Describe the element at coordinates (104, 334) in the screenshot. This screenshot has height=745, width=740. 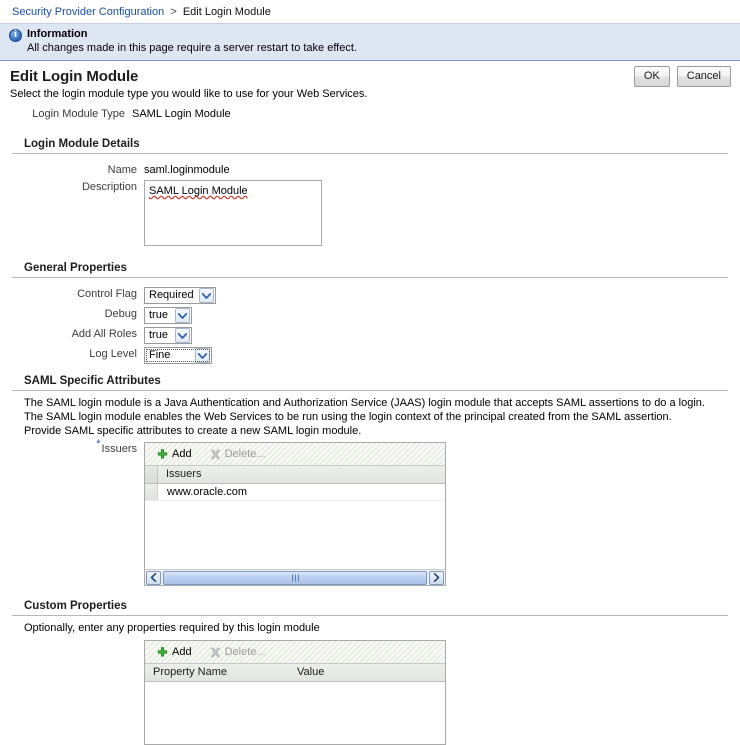
I see `general-property-label: Add All Roles` at that location.